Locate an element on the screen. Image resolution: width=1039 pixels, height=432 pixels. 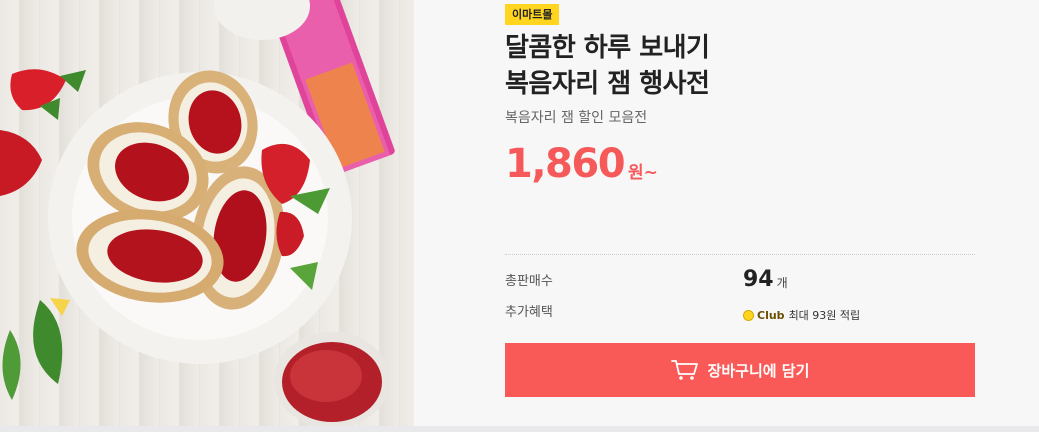
sold-unit: 개 is located at coordinates (782, 283).